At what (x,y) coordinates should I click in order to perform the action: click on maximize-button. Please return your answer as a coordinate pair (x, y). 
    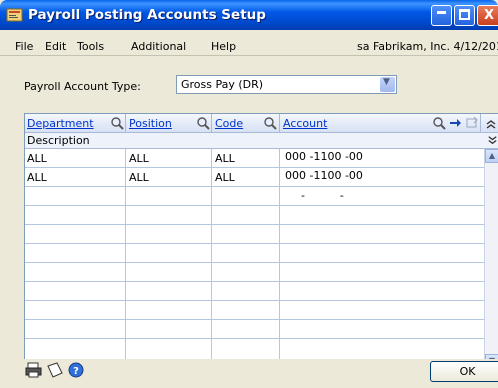
    Looking at the image, I should click on (464, 15).